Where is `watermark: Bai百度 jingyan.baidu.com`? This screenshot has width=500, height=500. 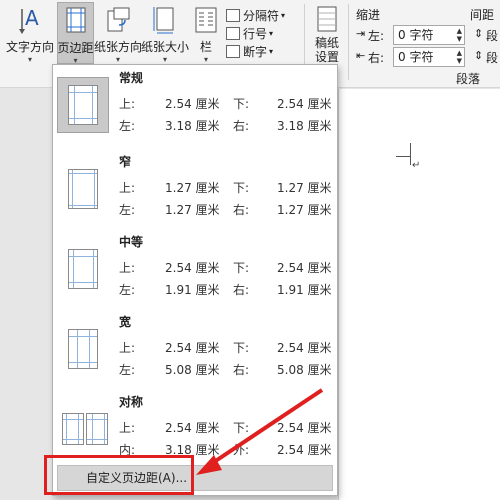
watermark: Bai百度 jingyan.baidu.com is located at coordinates (413, 469).